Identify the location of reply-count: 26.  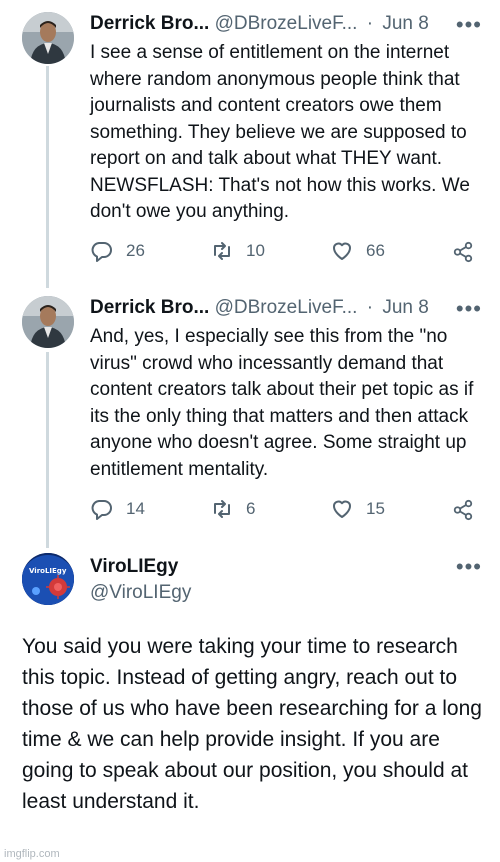
(135, 250).